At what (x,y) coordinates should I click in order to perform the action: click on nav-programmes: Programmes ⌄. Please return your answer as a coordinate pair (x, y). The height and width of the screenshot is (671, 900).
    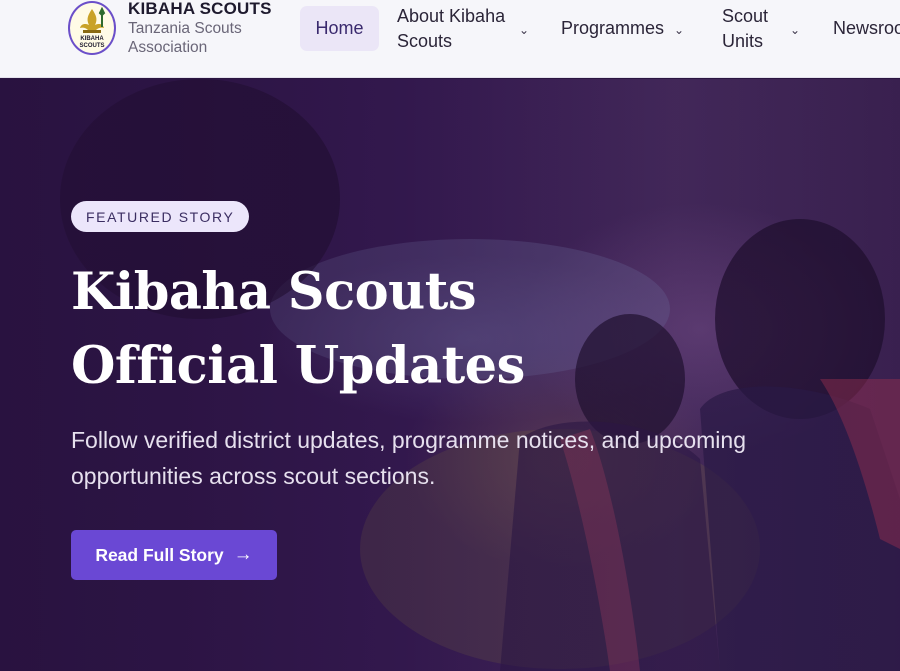
    Looking at the image, I should click on (622, 46).